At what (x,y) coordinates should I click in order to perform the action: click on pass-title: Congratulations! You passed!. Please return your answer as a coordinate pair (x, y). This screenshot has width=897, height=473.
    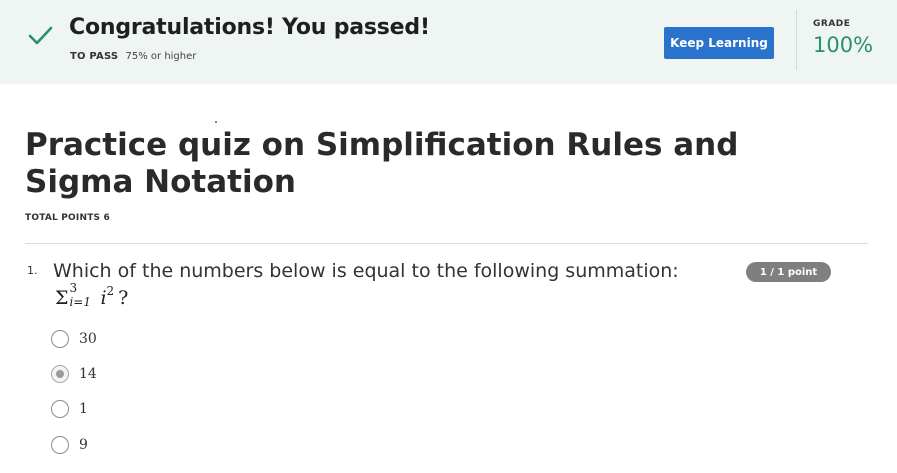
    Looking at the image, I should click on (249, 27).